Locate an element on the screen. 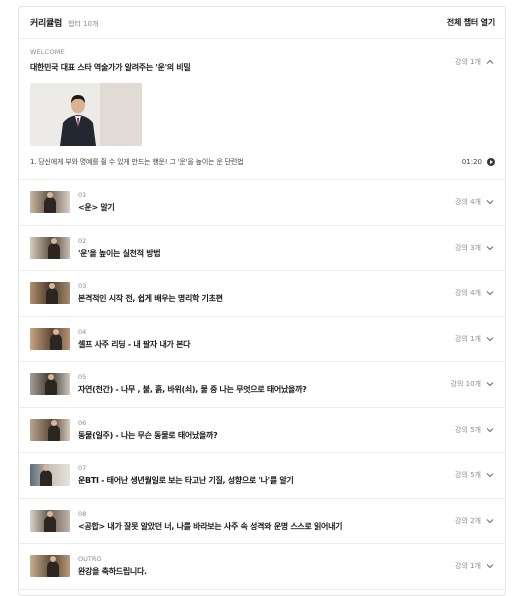 Image resolution: width=522 pixels, height=596 pixels. lesson-right: 01:20 is located at coordinates (478, 162).